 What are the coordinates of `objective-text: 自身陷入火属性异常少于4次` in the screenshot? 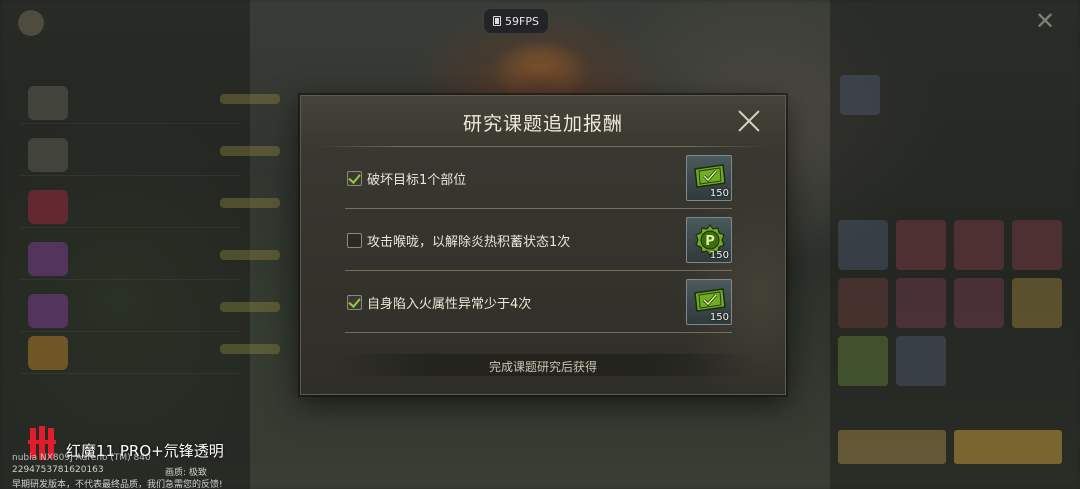 It's located at (449, 304).